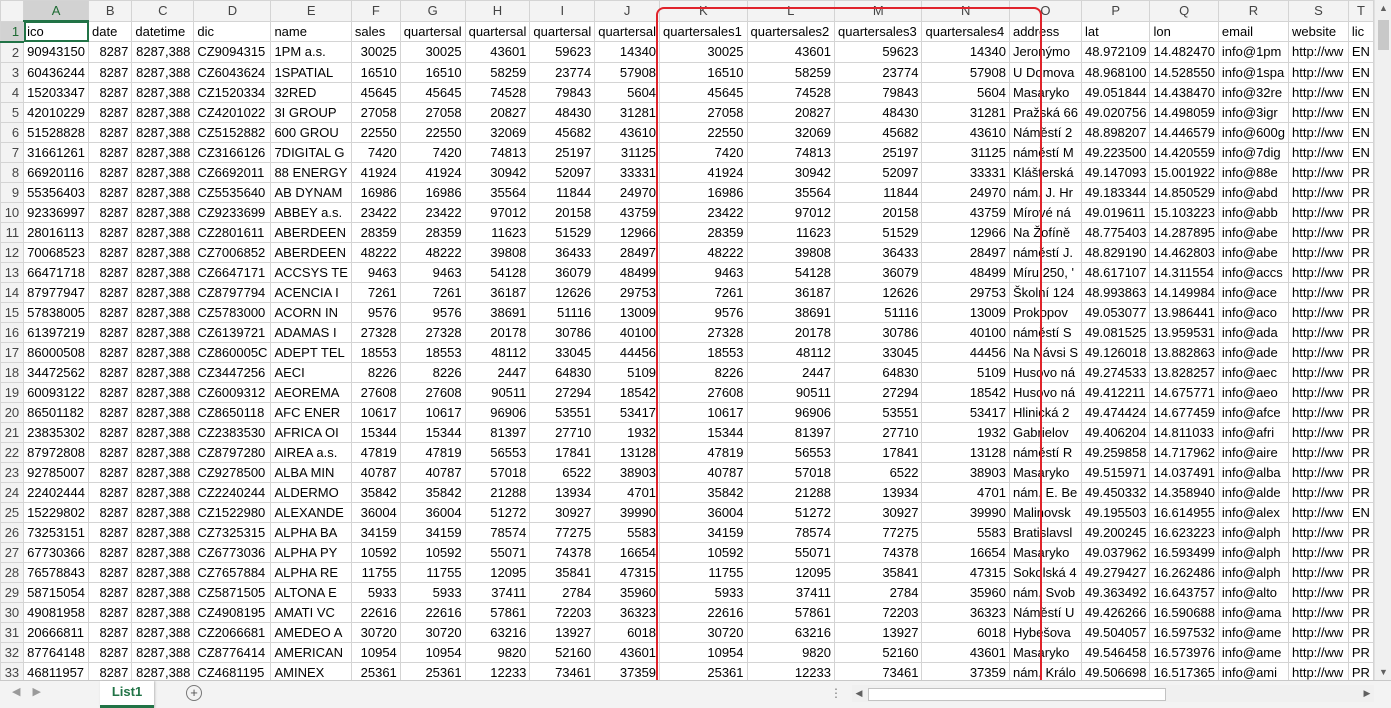 This screenshot has height=708, width=1391. Describe the element at coordinates (965, 532) in the screenshot. I see `cell: 5583` at that location.